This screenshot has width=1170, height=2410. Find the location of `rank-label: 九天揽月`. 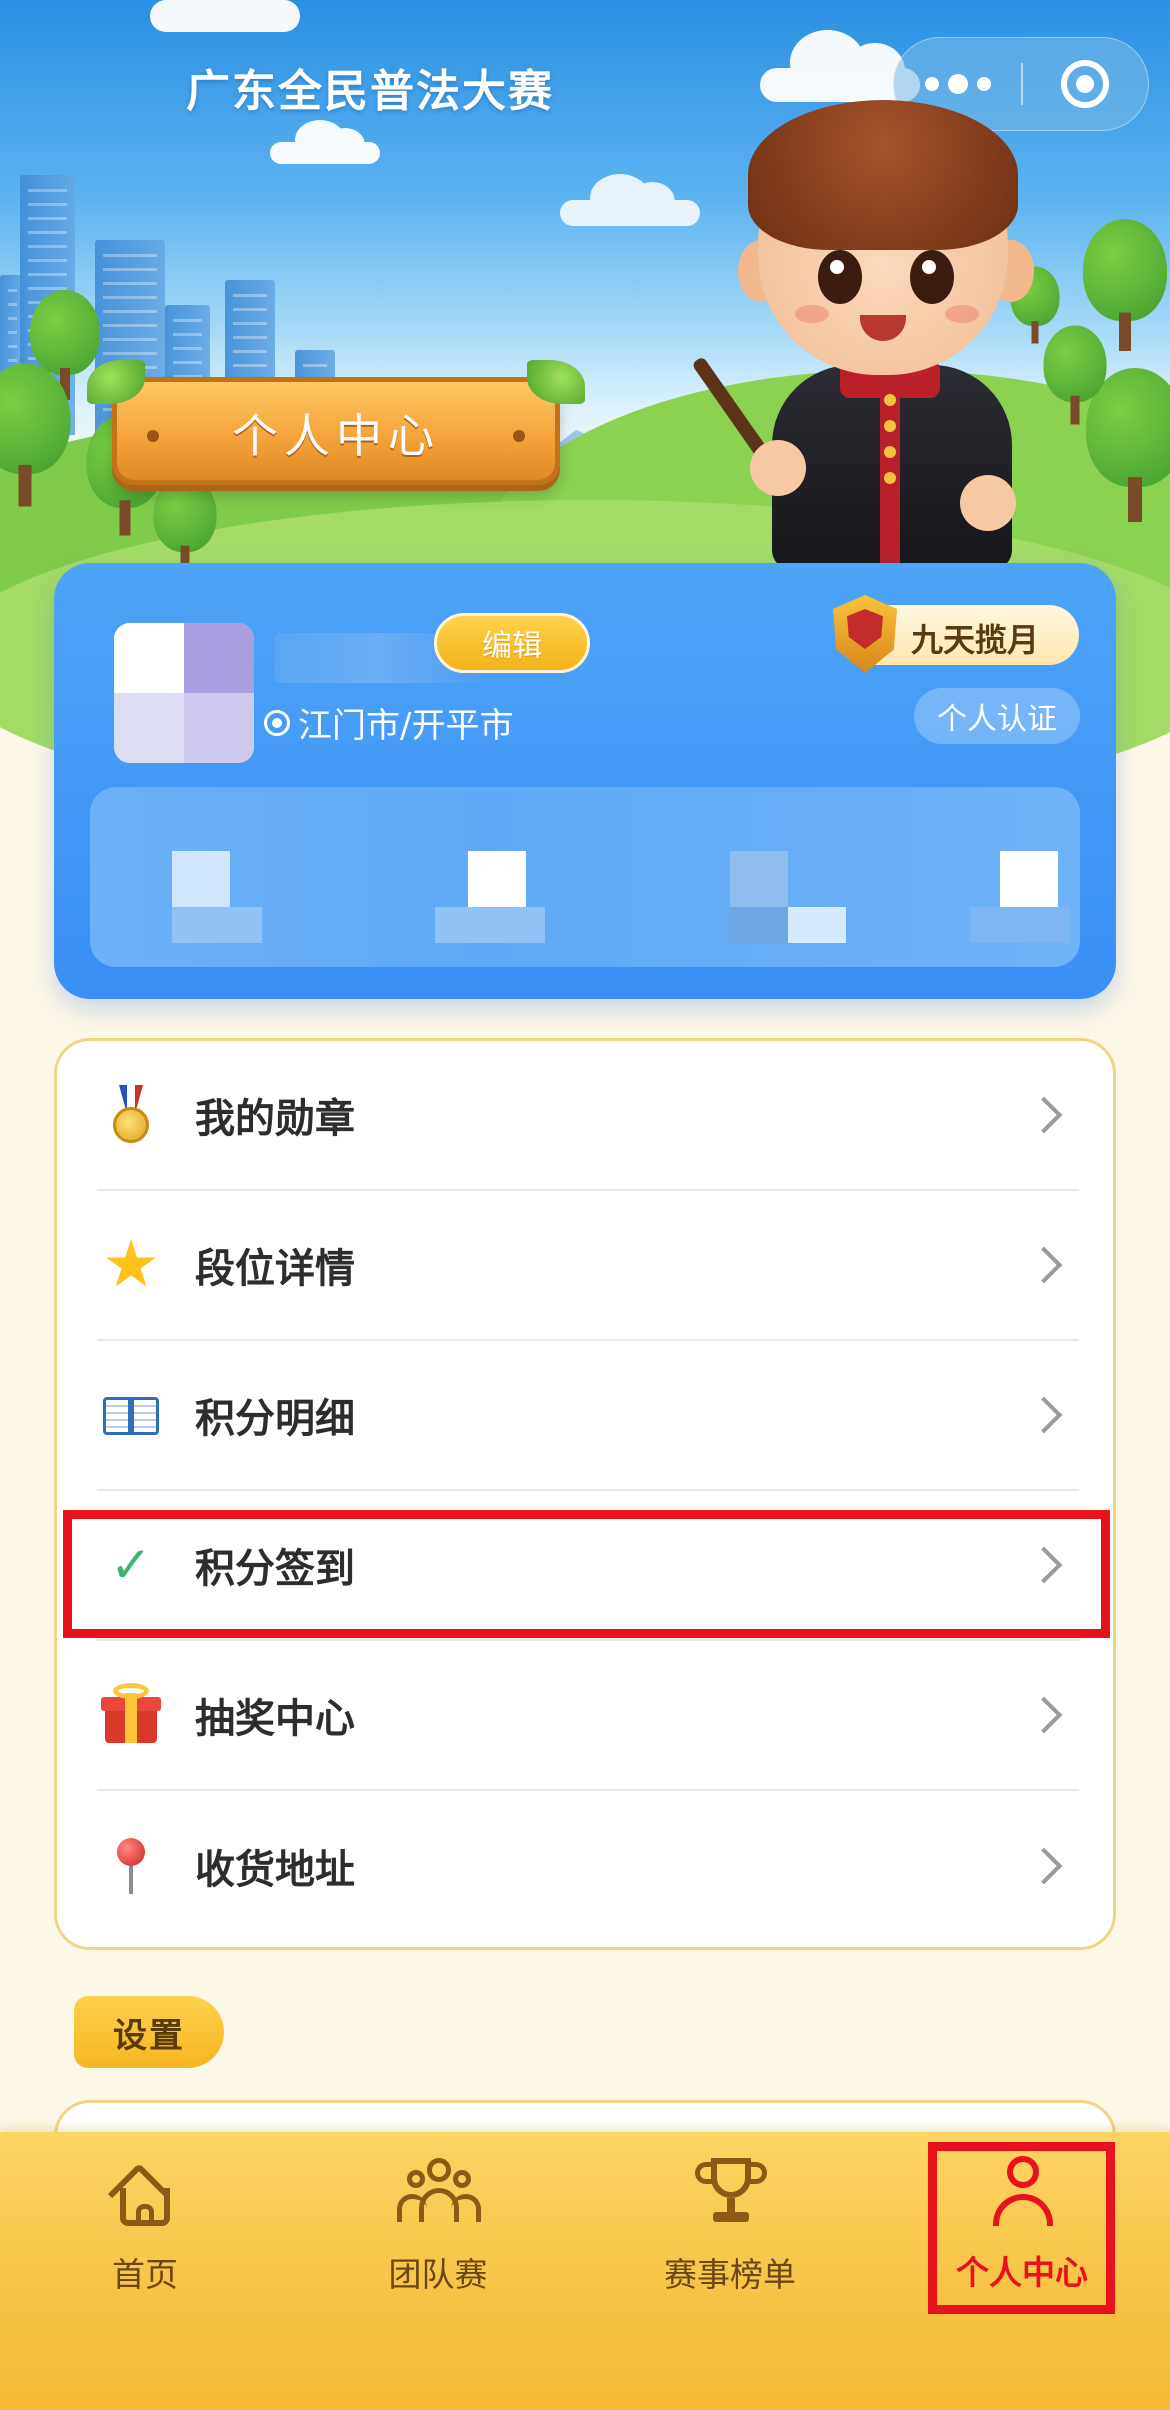

rank-label: 九天揽月 is located at coordinates (975, 640).